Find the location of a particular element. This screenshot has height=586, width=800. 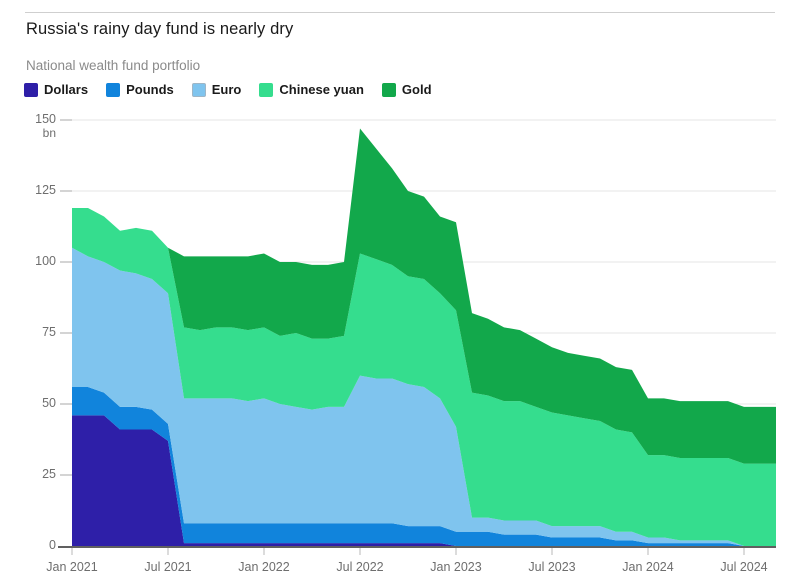

y-axis-unit-label: bn is located at coordinates (49, 133).